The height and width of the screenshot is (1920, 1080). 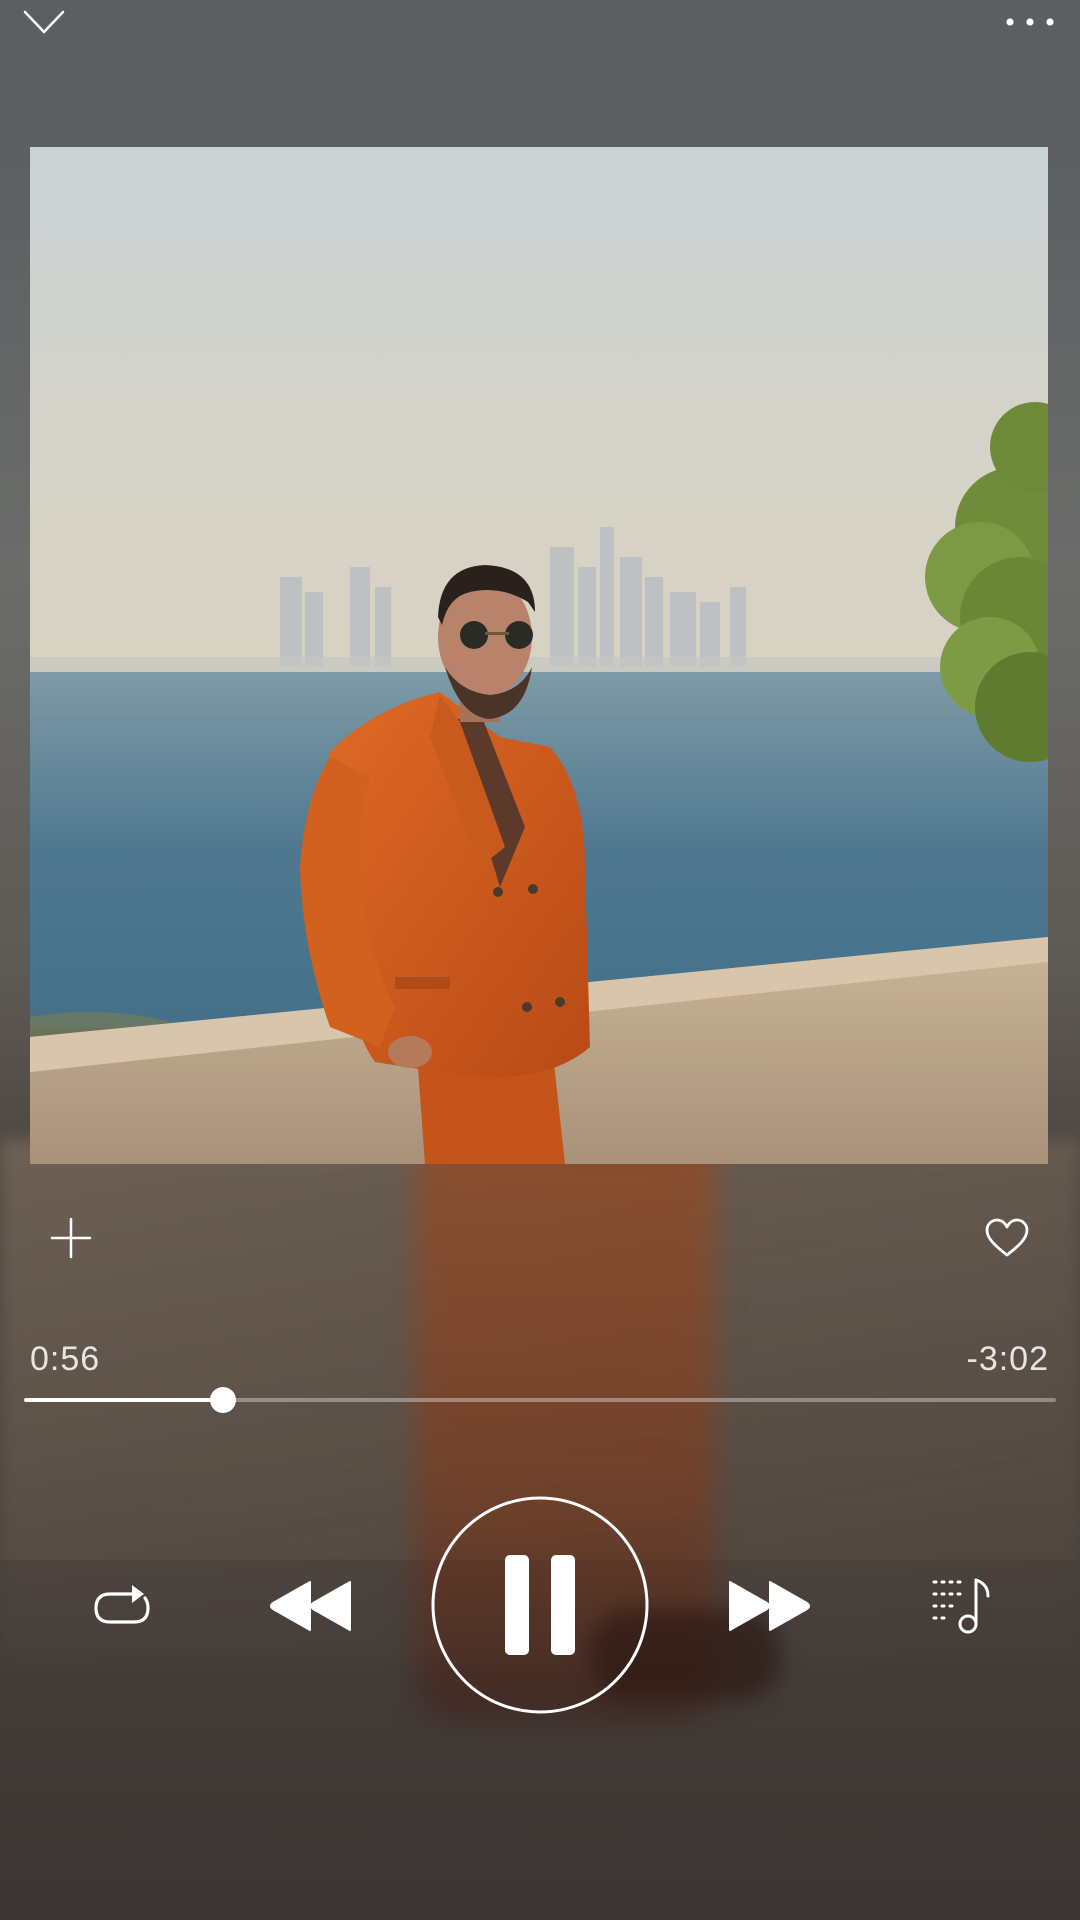 I want to click on heart-icon, so click(x=1007, y=1238).